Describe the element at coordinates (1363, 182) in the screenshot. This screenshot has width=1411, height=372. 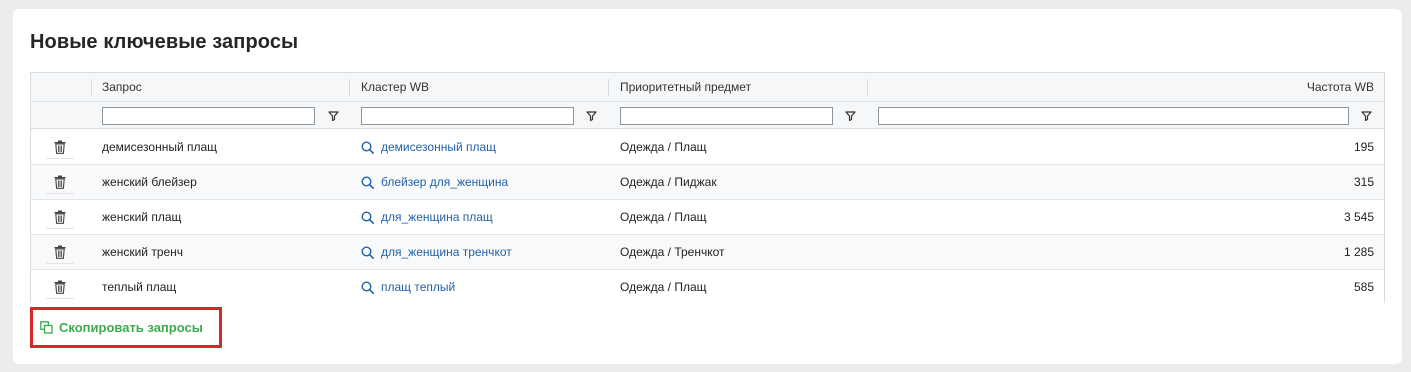
I see `frequency-cell: 315` at that location.